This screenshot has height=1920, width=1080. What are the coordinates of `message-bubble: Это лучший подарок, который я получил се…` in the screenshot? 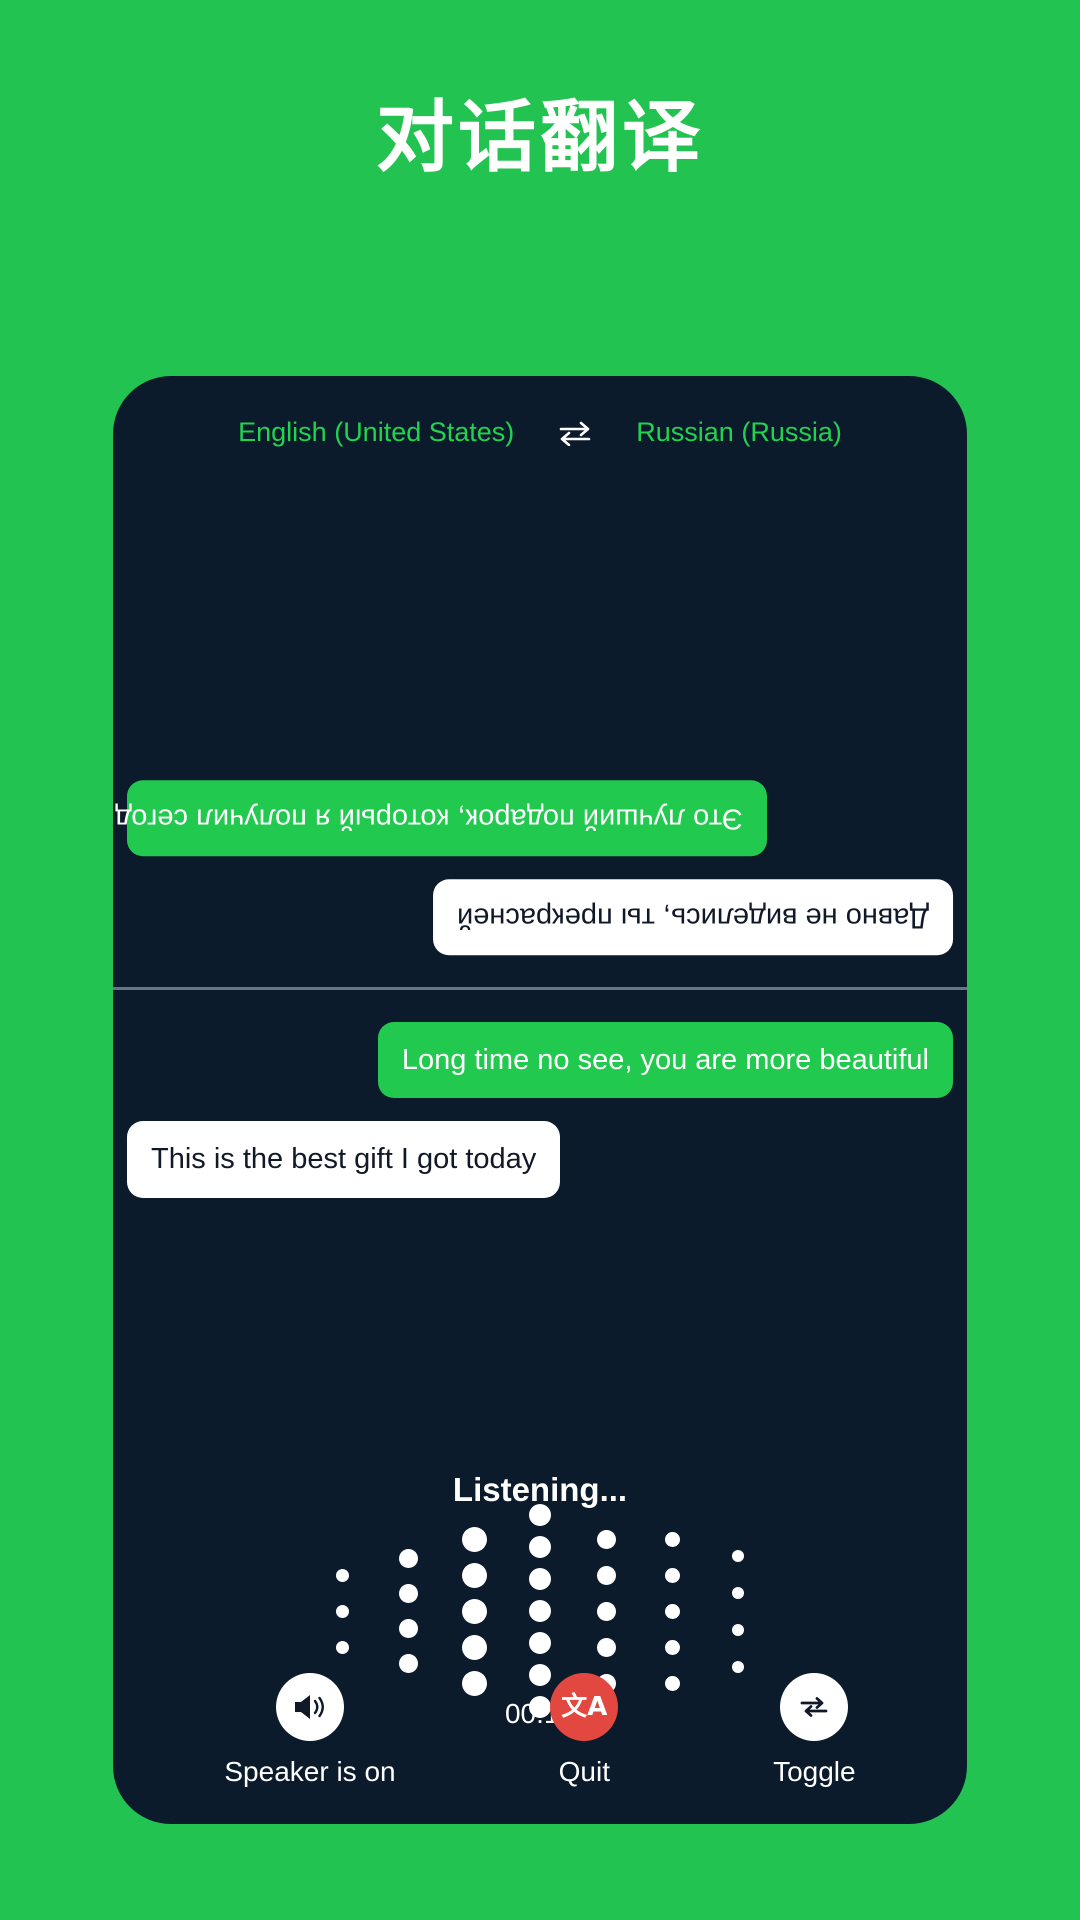 It's located at (440, 817).